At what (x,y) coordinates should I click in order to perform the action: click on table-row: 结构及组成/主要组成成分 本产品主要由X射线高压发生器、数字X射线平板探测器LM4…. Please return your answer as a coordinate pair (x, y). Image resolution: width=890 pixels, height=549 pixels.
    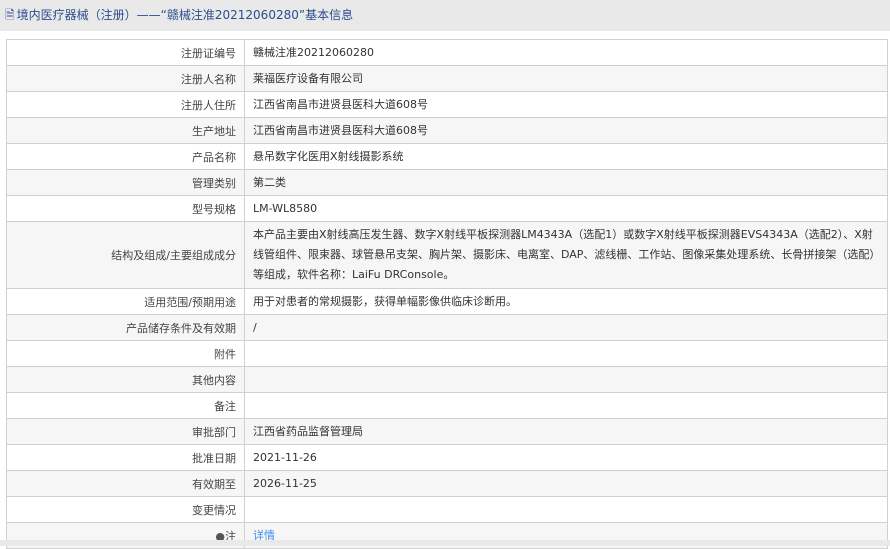
    Looking at the image, I should click on (447, 255).